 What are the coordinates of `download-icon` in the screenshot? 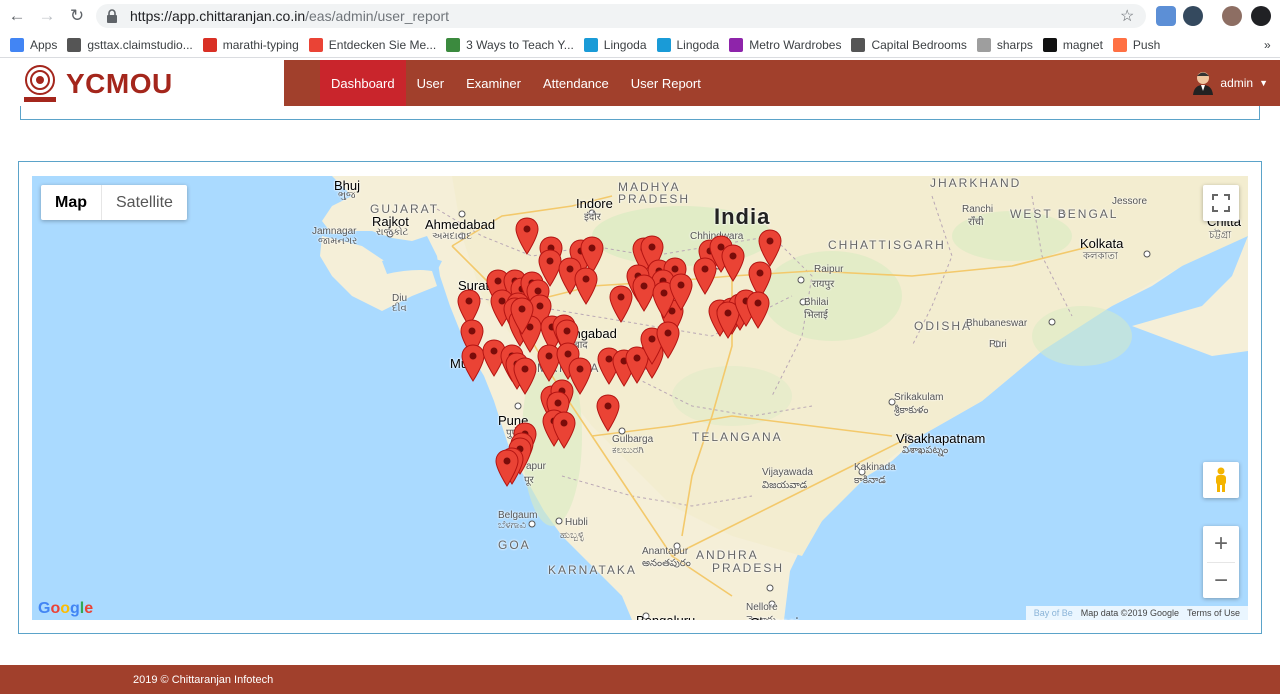 It's located at (1261, 16).